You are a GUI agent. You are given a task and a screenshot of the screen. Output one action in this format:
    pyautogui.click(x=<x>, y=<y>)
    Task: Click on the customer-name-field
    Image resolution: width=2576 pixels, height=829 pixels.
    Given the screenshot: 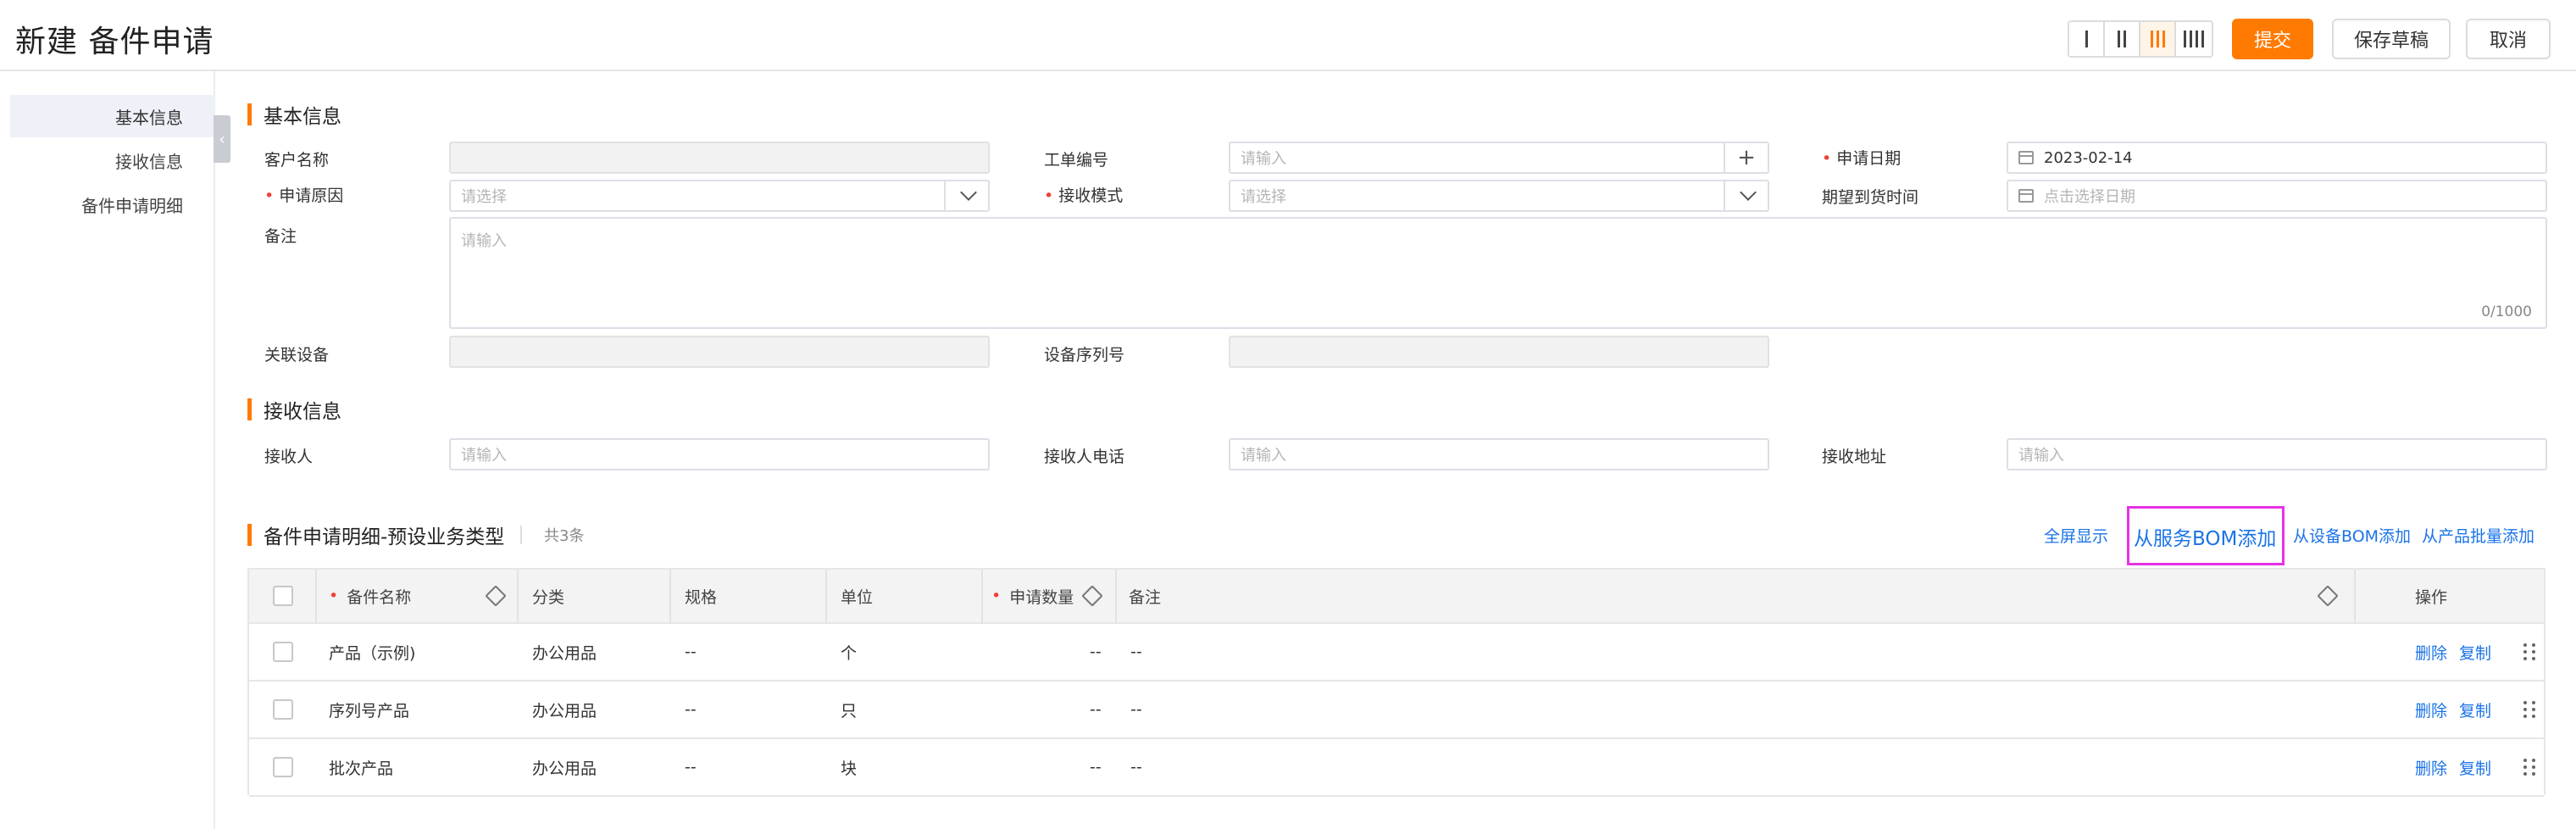 What is the action you would take?
    pyautogui.click(x=719, y=158)
    